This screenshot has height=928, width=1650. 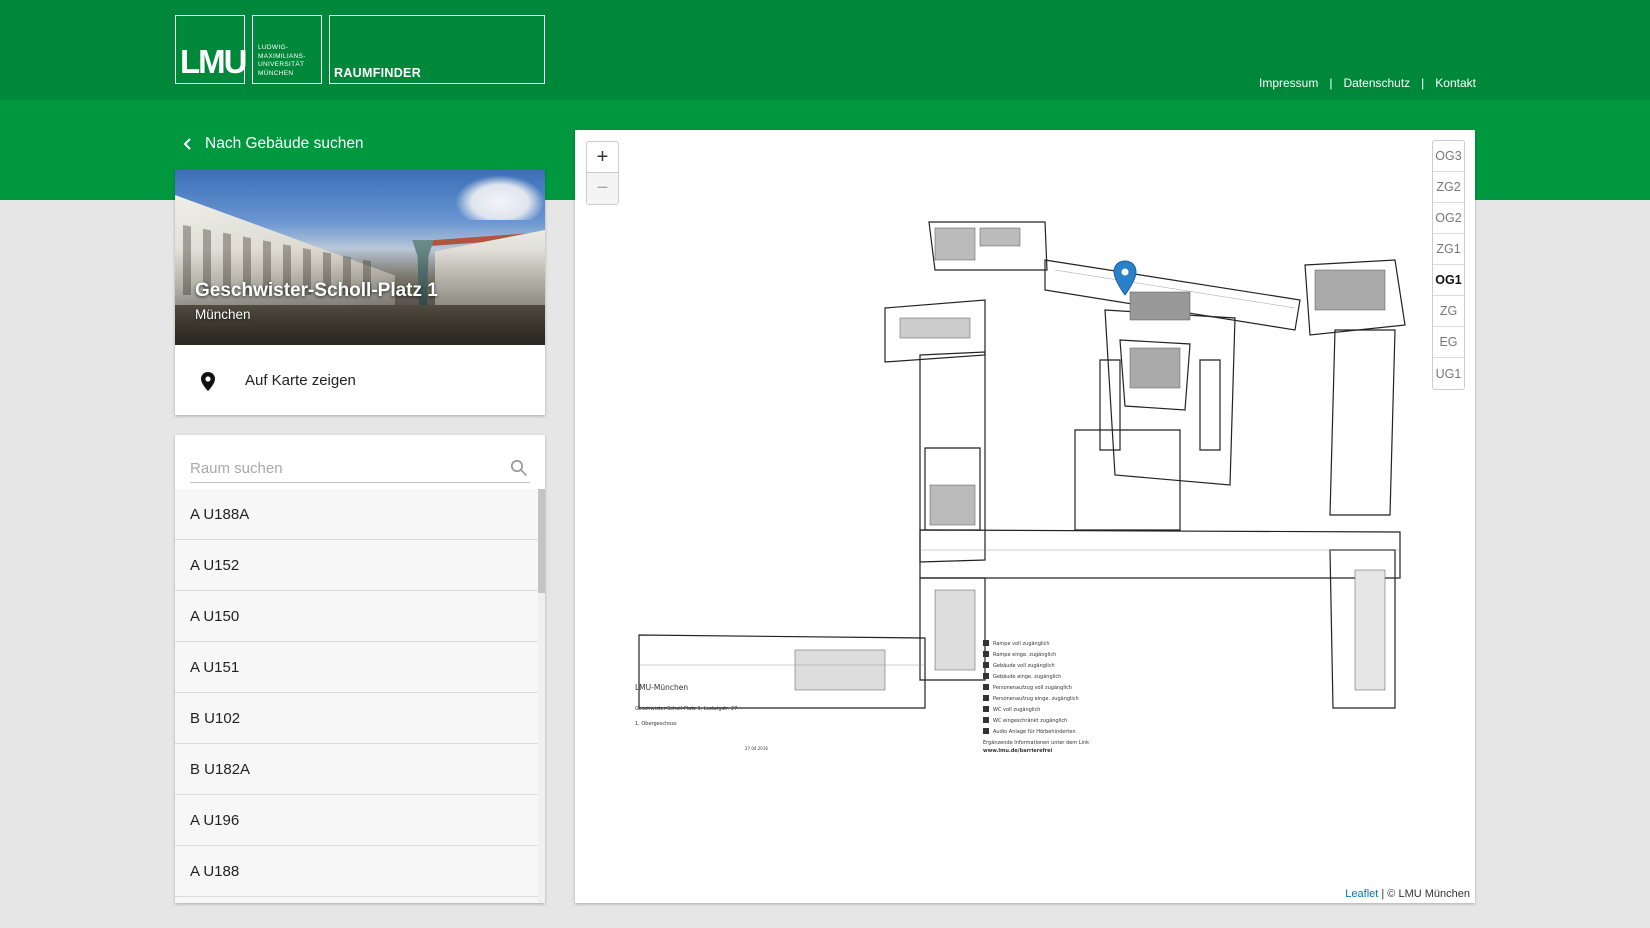 I want to click on building-name: Geschwister-Scholl-Platz 1, so click(x=316, y=290).